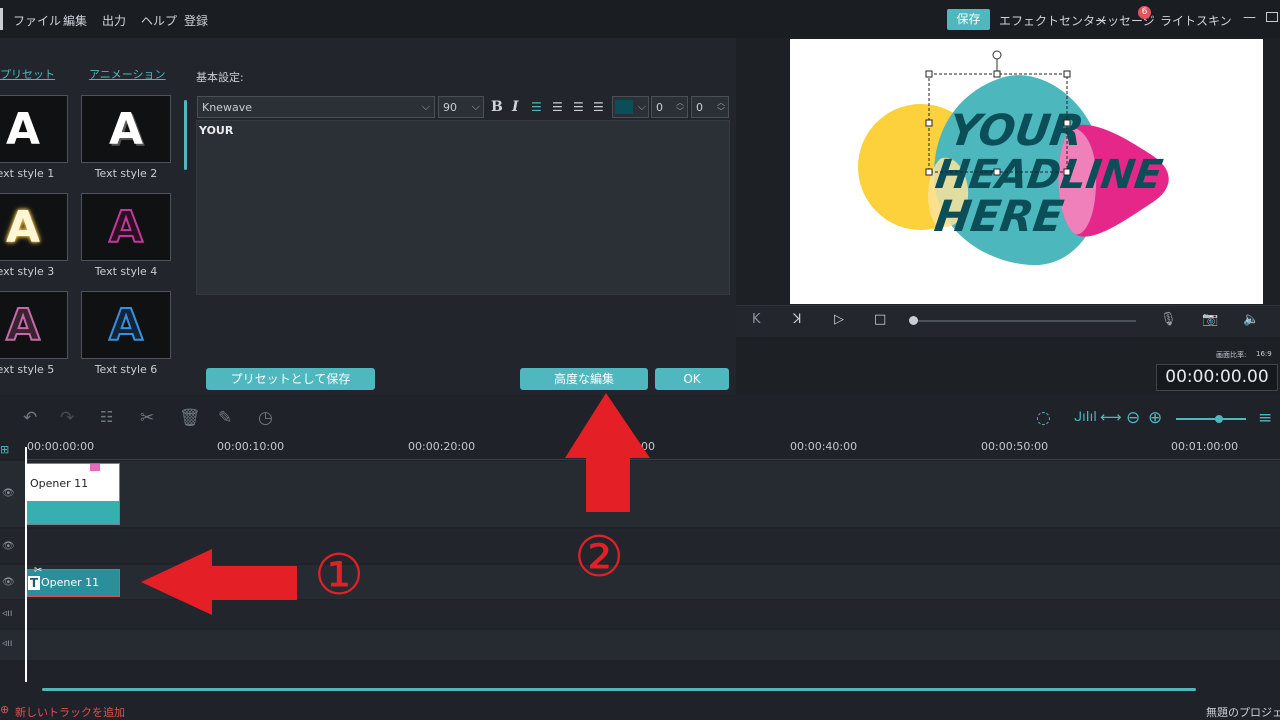 This screenshot has height=720, width=1280. What do you see at coordinates (395, 504) in the screenshot?
I see `annotation-overlay` at bounding box center [395, 504].